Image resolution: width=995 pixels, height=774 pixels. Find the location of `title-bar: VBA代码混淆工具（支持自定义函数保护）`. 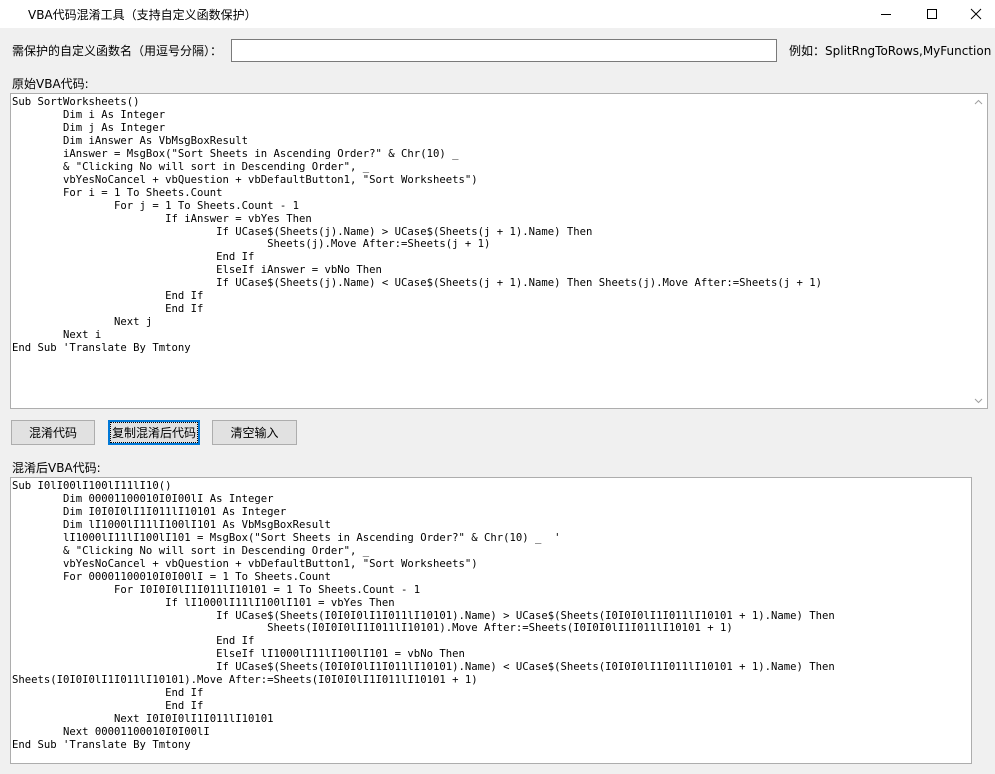

title-bar: VBA代码混淆工具（支持自定义函数保护） is located at coordinates (497, 14).